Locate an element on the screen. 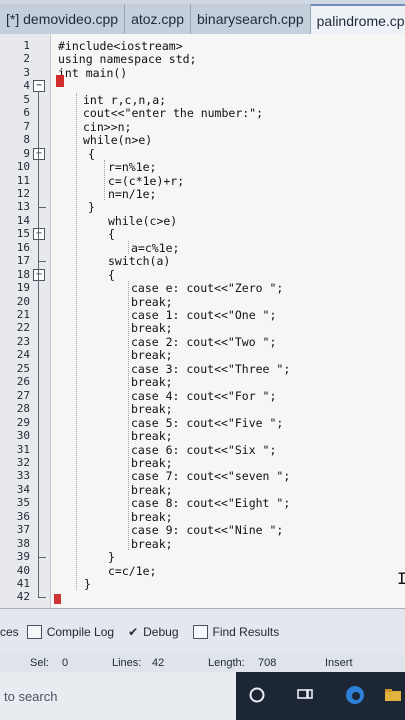 This screenshot has width=405, height=720. chart-icon is located at coordinates (34, 632).